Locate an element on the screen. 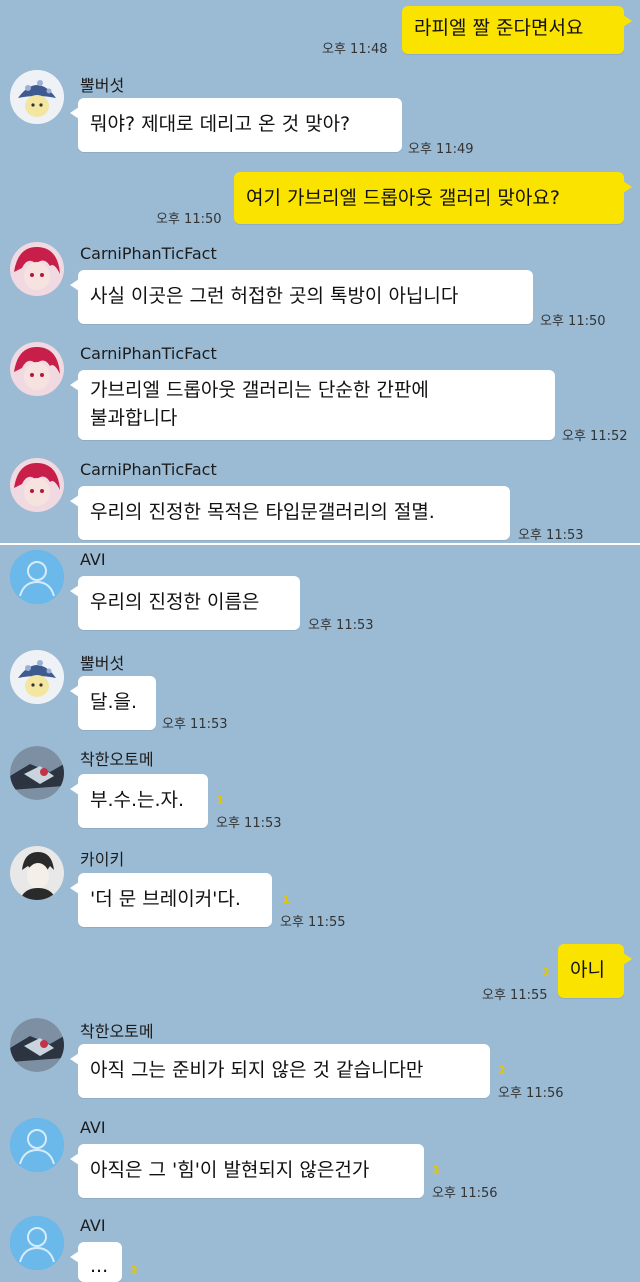 Image resolution: width=640 pixels, height=1282 pixels. message-bubble: 부.수.는.자. is located at coordinates (139, 801).